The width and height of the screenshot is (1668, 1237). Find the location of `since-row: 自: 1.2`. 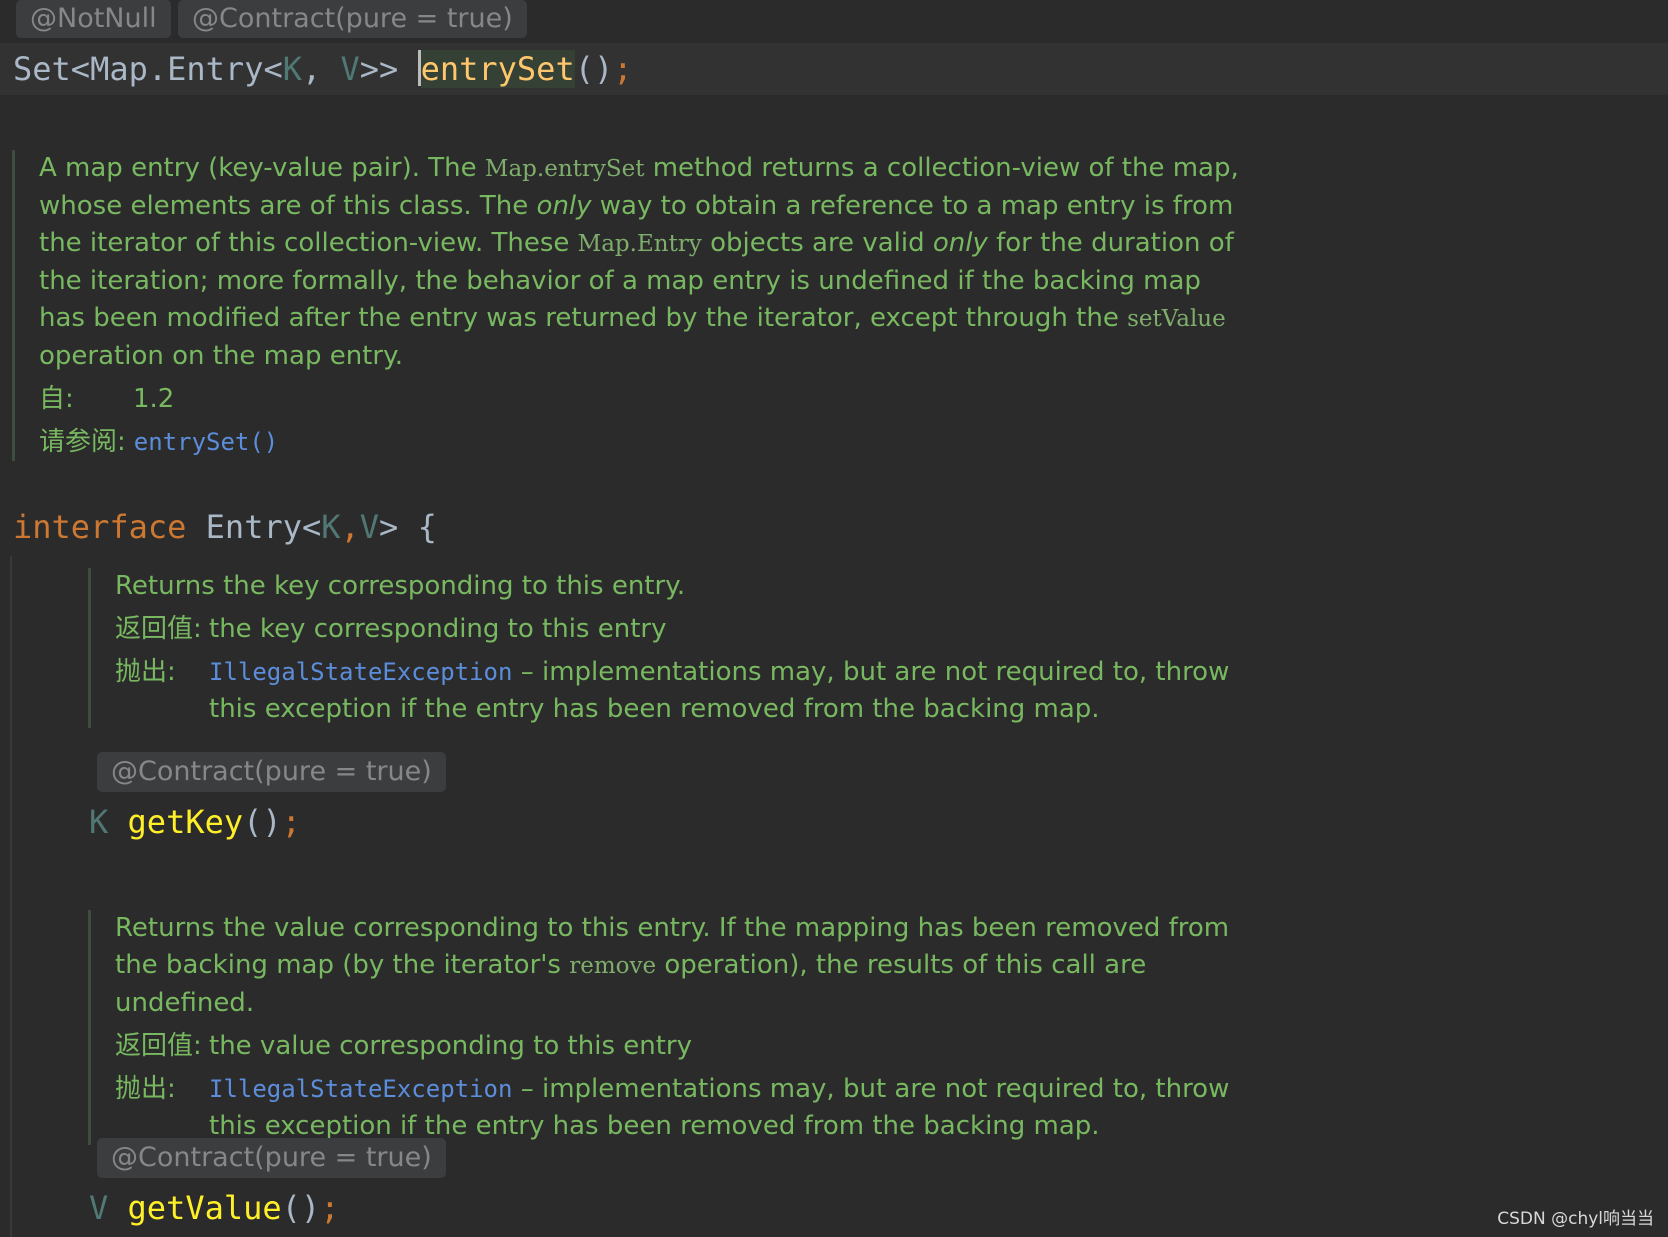

since-row: 自: 1.2 is located at coordinates (645, 399).